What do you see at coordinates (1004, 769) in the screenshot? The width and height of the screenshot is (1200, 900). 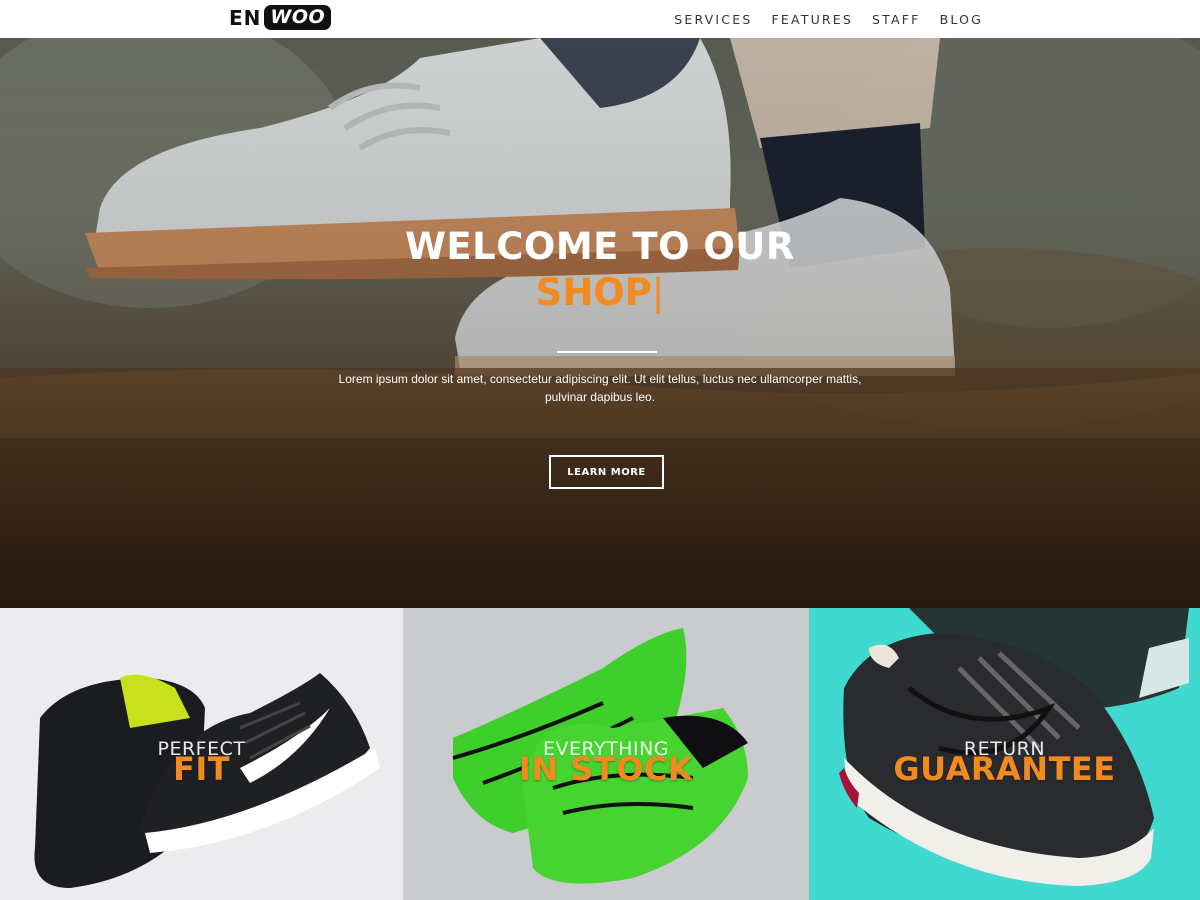 I see `tile-guarantee-big-text: GUARANTEE` at bounding box center [1004, 769].